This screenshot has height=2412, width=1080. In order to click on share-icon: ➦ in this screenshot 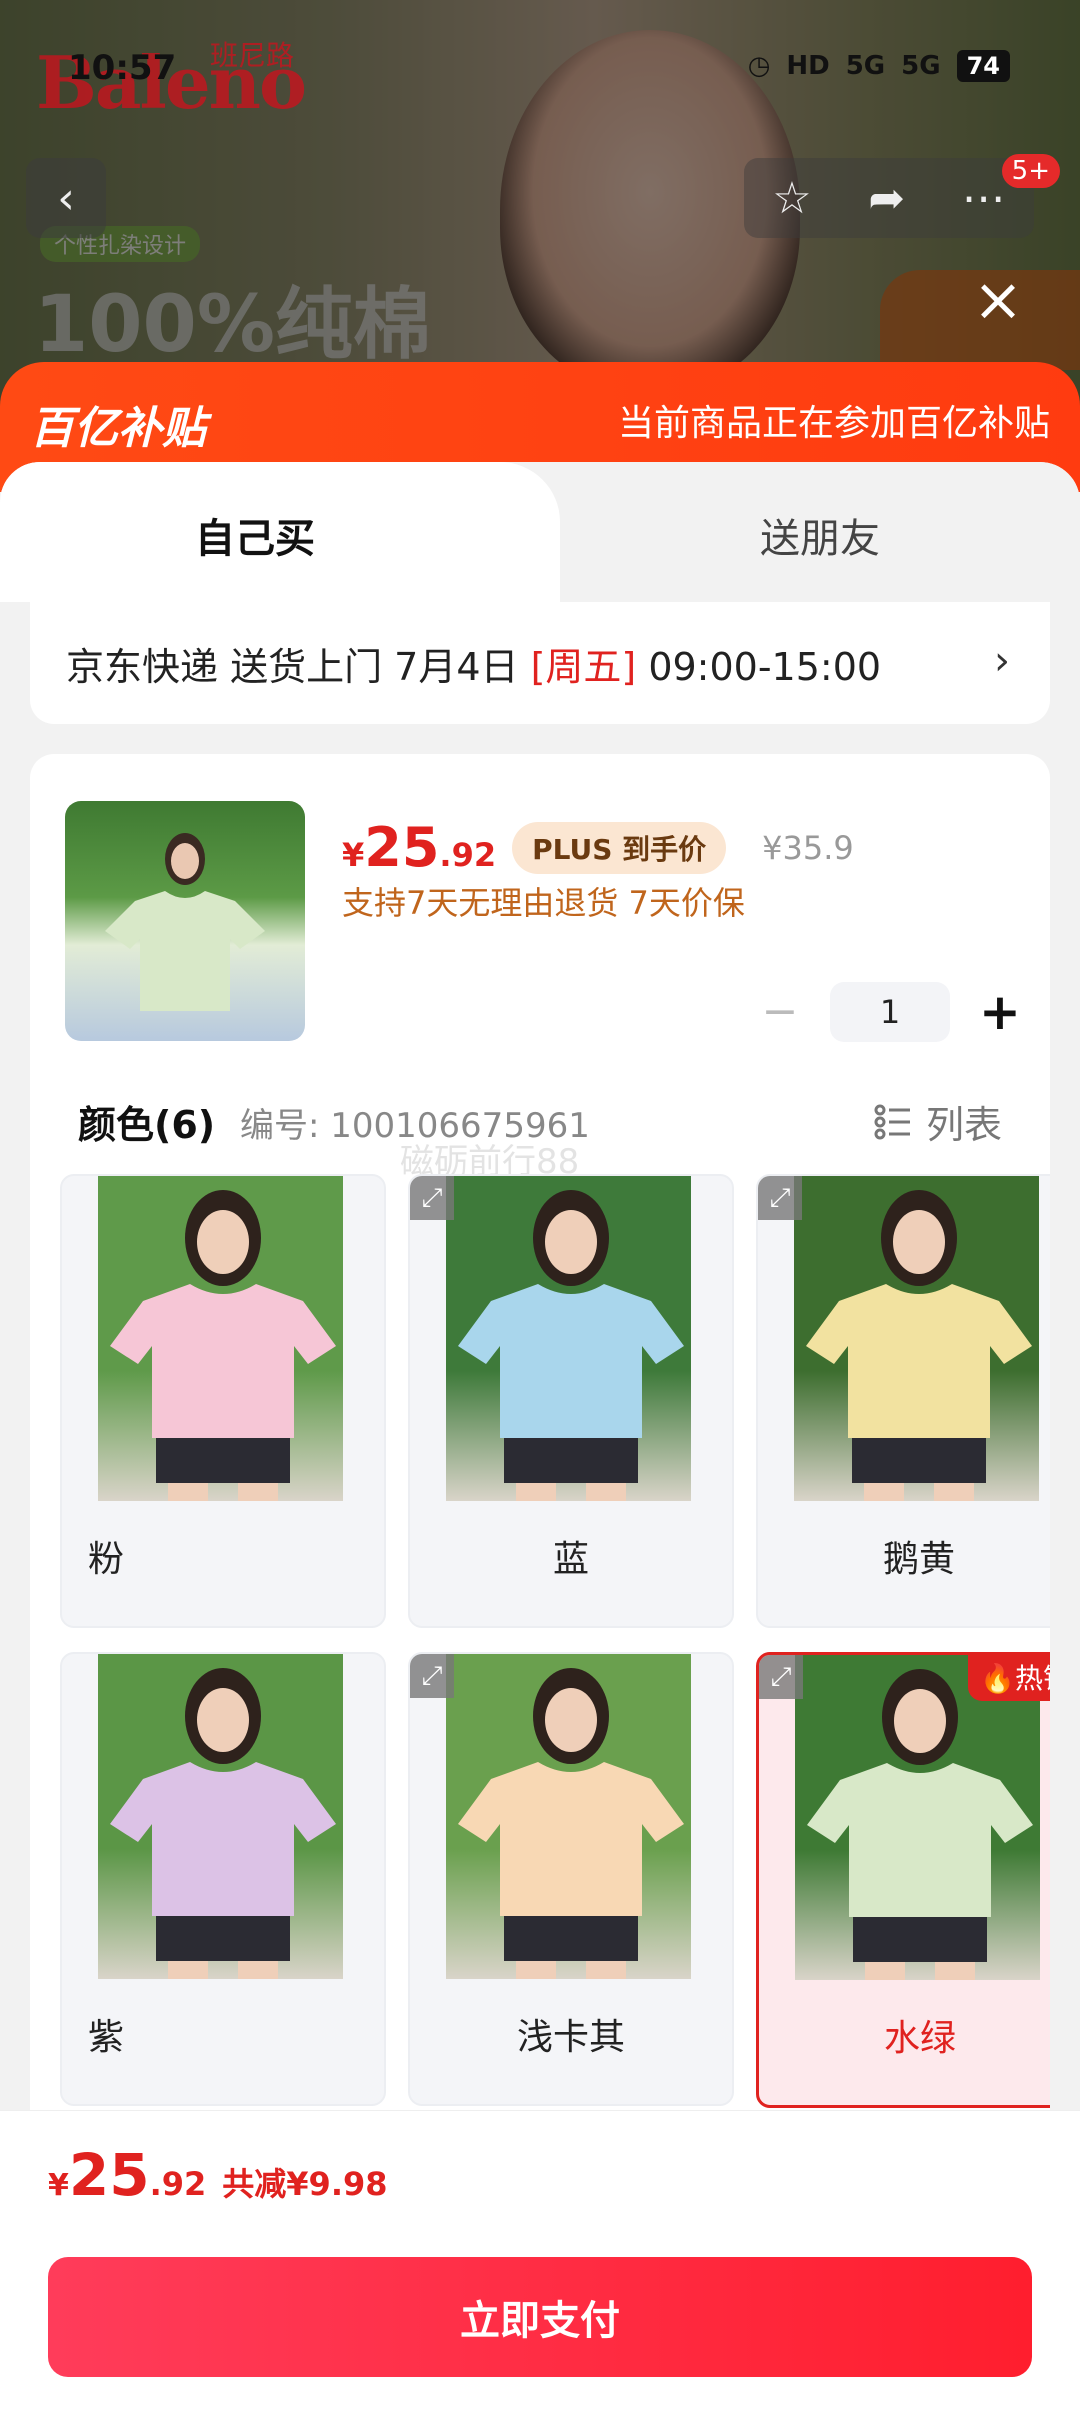, I will do `click(886, 198)`.